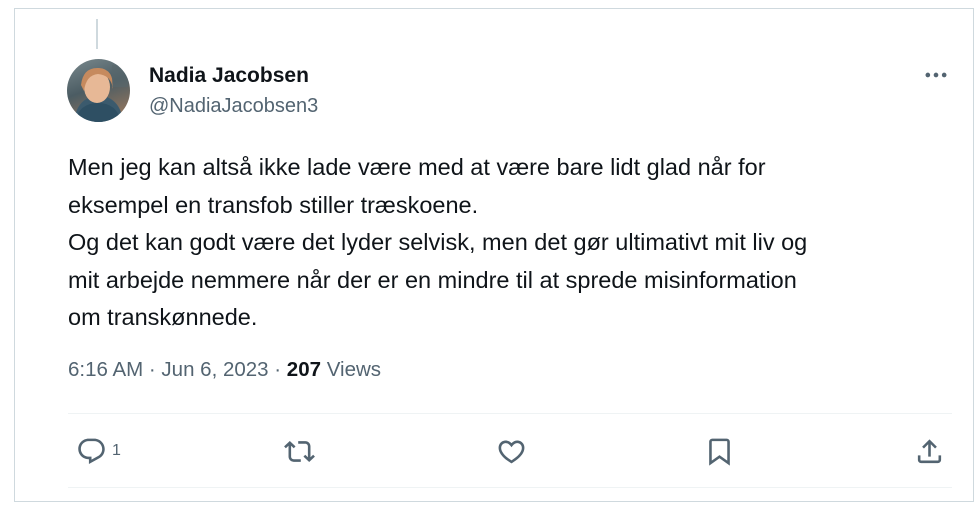 Image resolution: width=980 pixels, height=513 pixels. I want to click on more-options-button, so click(936, 75).